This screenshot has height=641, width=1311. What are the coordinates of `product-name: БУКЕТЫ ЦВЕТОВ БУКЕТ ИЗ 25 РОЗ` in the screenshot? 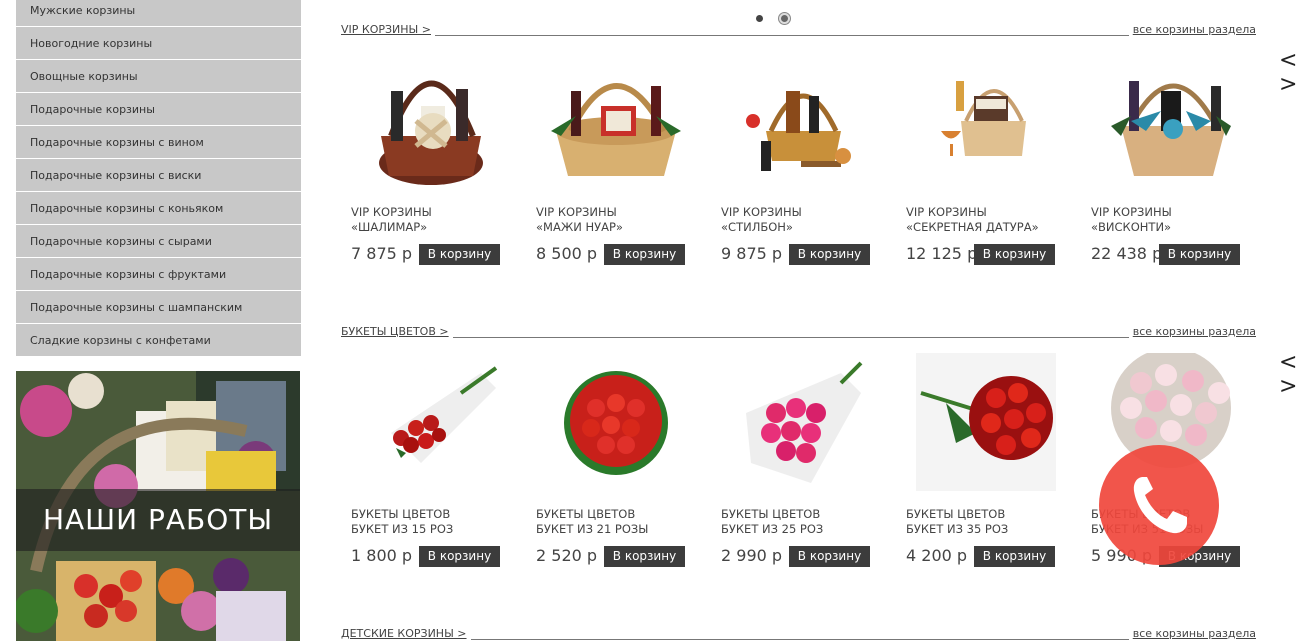 It's located at (806, 522).